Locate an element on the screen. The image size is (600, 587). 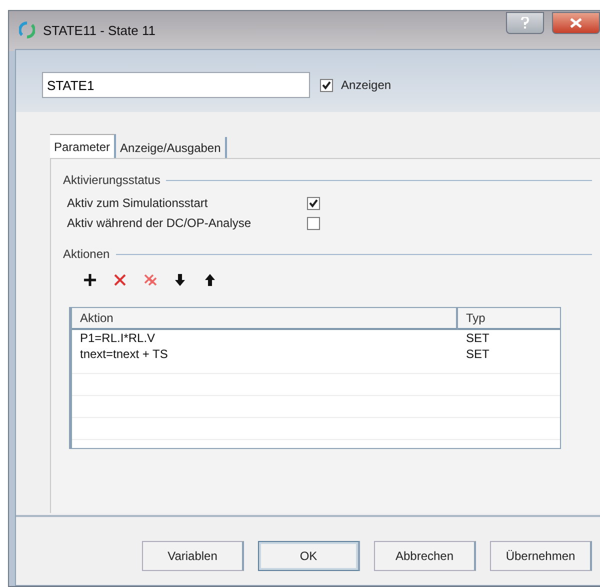
column-header: Aktion is located at coordinates (265, 319).